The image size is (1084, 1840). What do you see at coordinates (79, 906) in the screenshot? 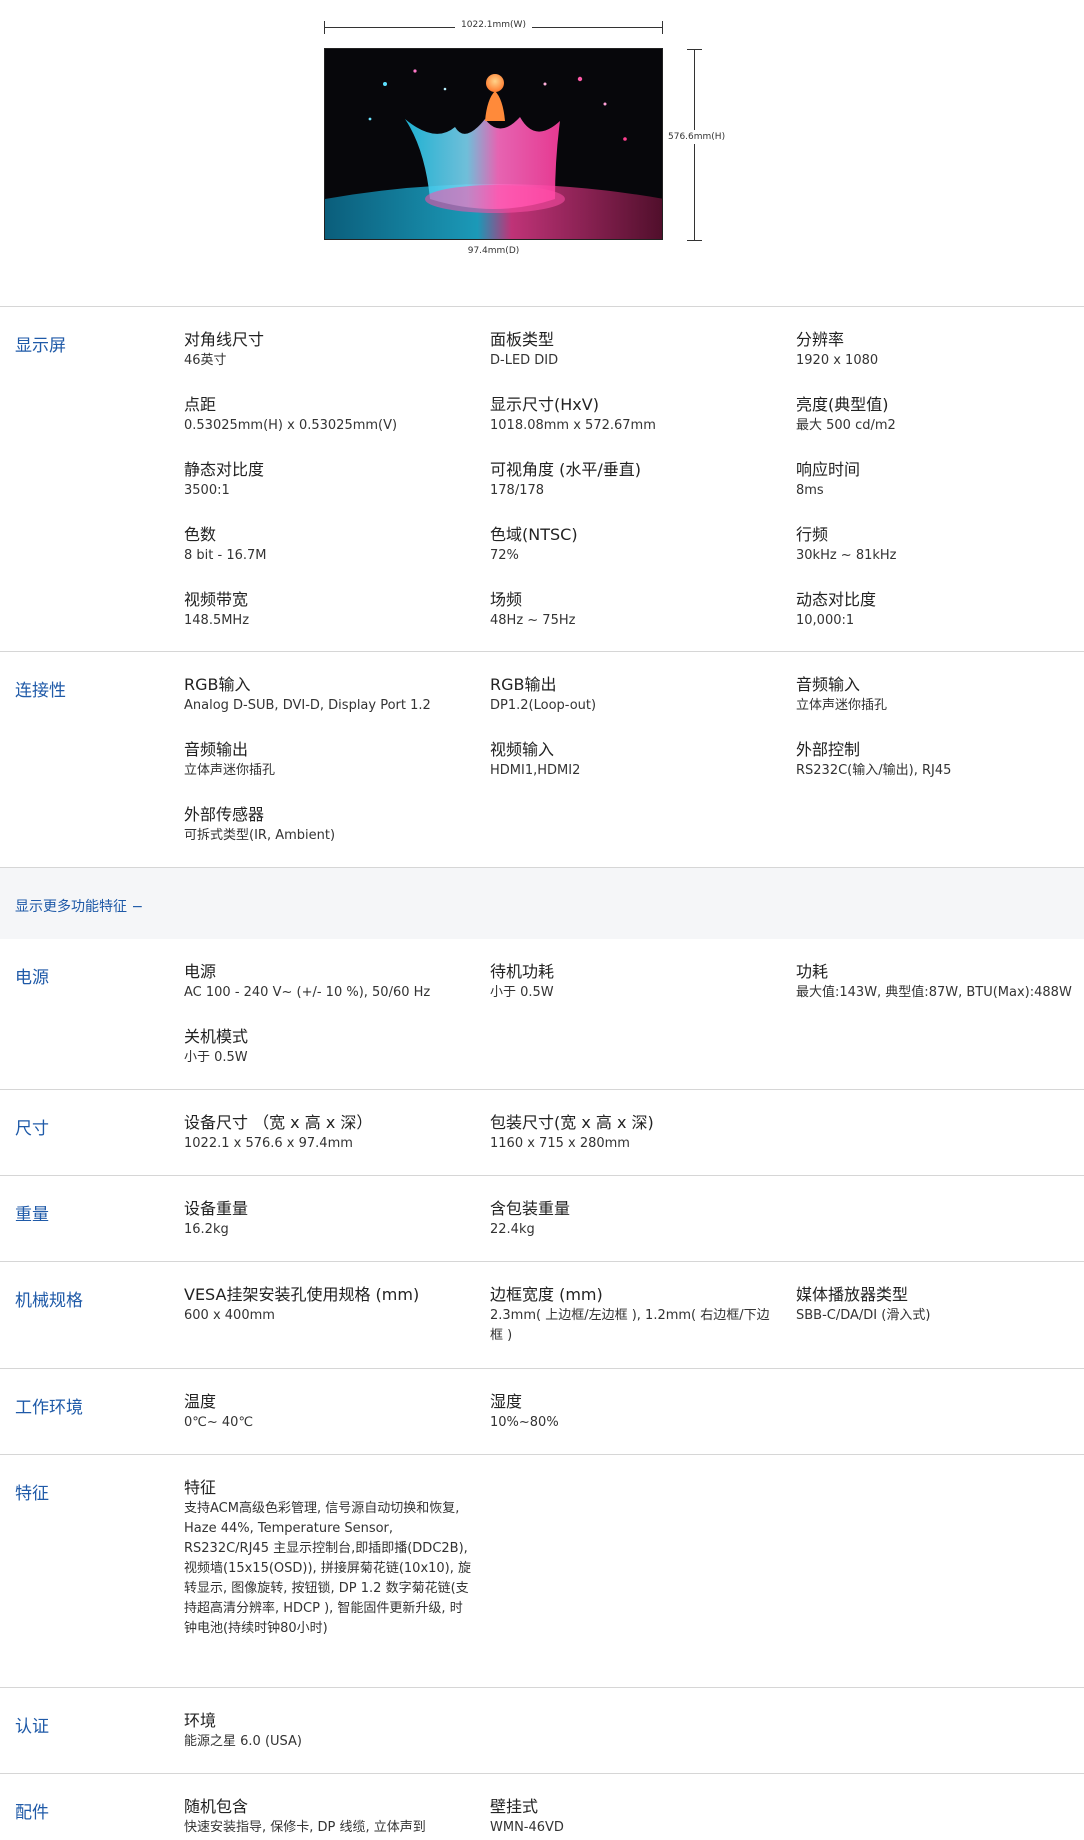
I see `show-more-features-link: 显示更多功能特征 −` at bounding box center [79, 906].